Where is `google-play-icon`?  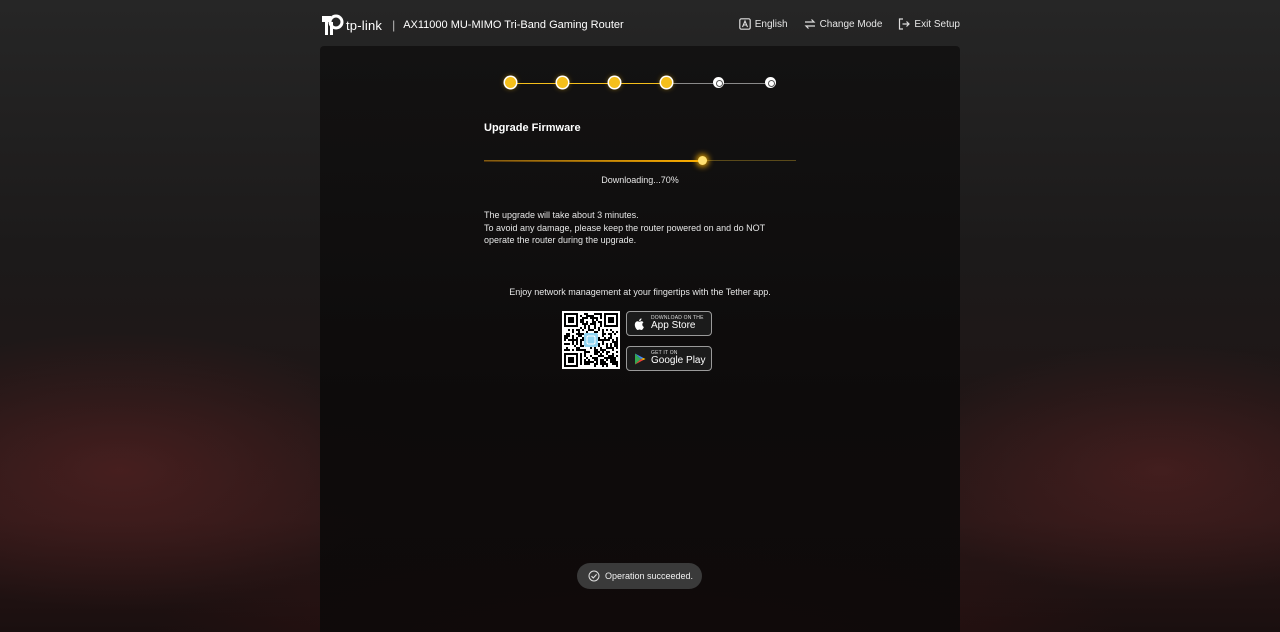 google-play-icon is located at coordinates (640, 358).